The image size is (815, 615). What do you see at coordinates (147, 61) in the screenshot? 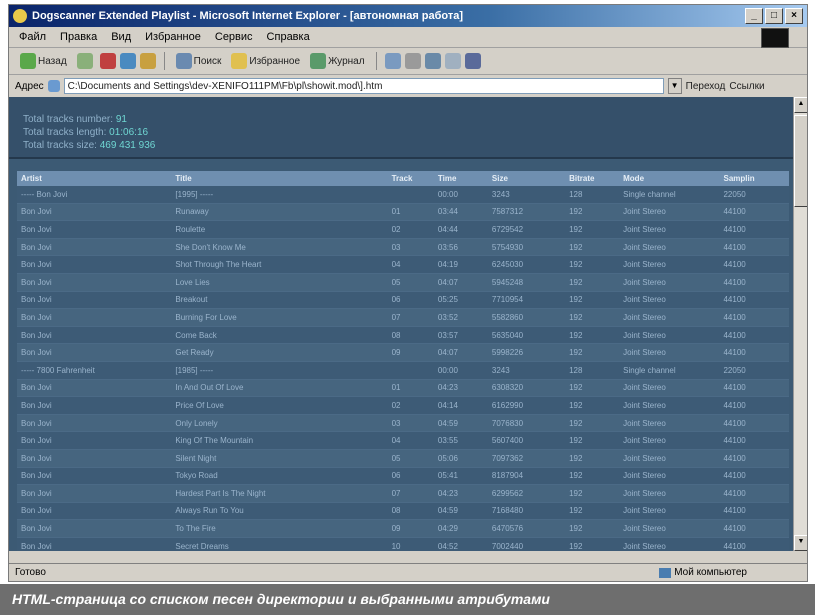
I see `home-icon` at bounding box center [147, 61].